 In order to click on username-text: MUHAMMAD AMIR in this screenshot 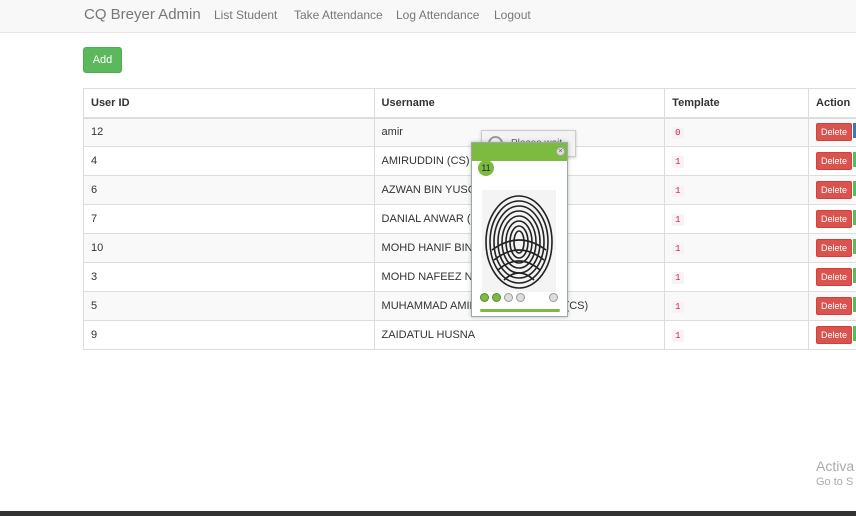, I will do `click(429, 306)`.